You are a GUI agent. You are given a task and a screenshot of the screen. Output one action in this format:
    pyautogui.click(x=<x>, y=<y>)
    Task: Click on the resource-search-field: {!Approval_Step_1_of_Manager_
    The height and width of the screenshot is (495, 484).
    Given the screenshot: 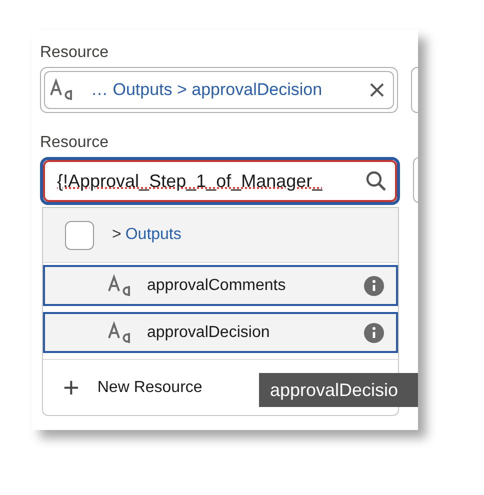 What is the action you would take?
    pyautogui.click(x=220, y=181)
    